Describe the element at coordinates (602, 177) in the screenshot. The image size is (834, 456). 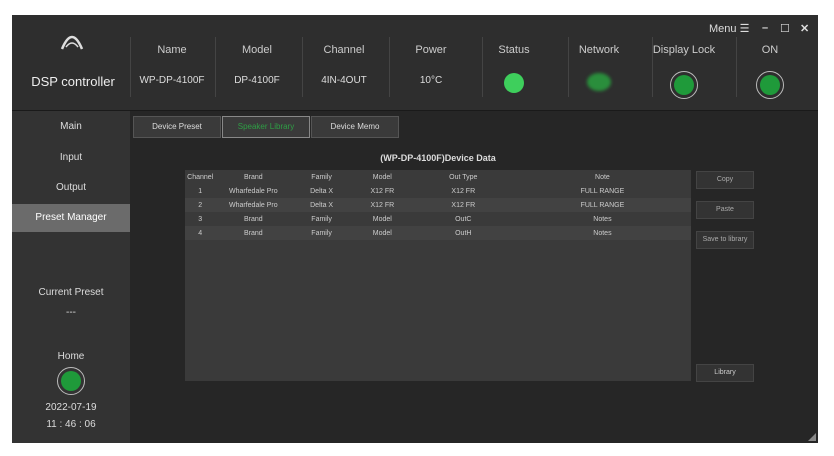
I see `column-header: Note` at that location.